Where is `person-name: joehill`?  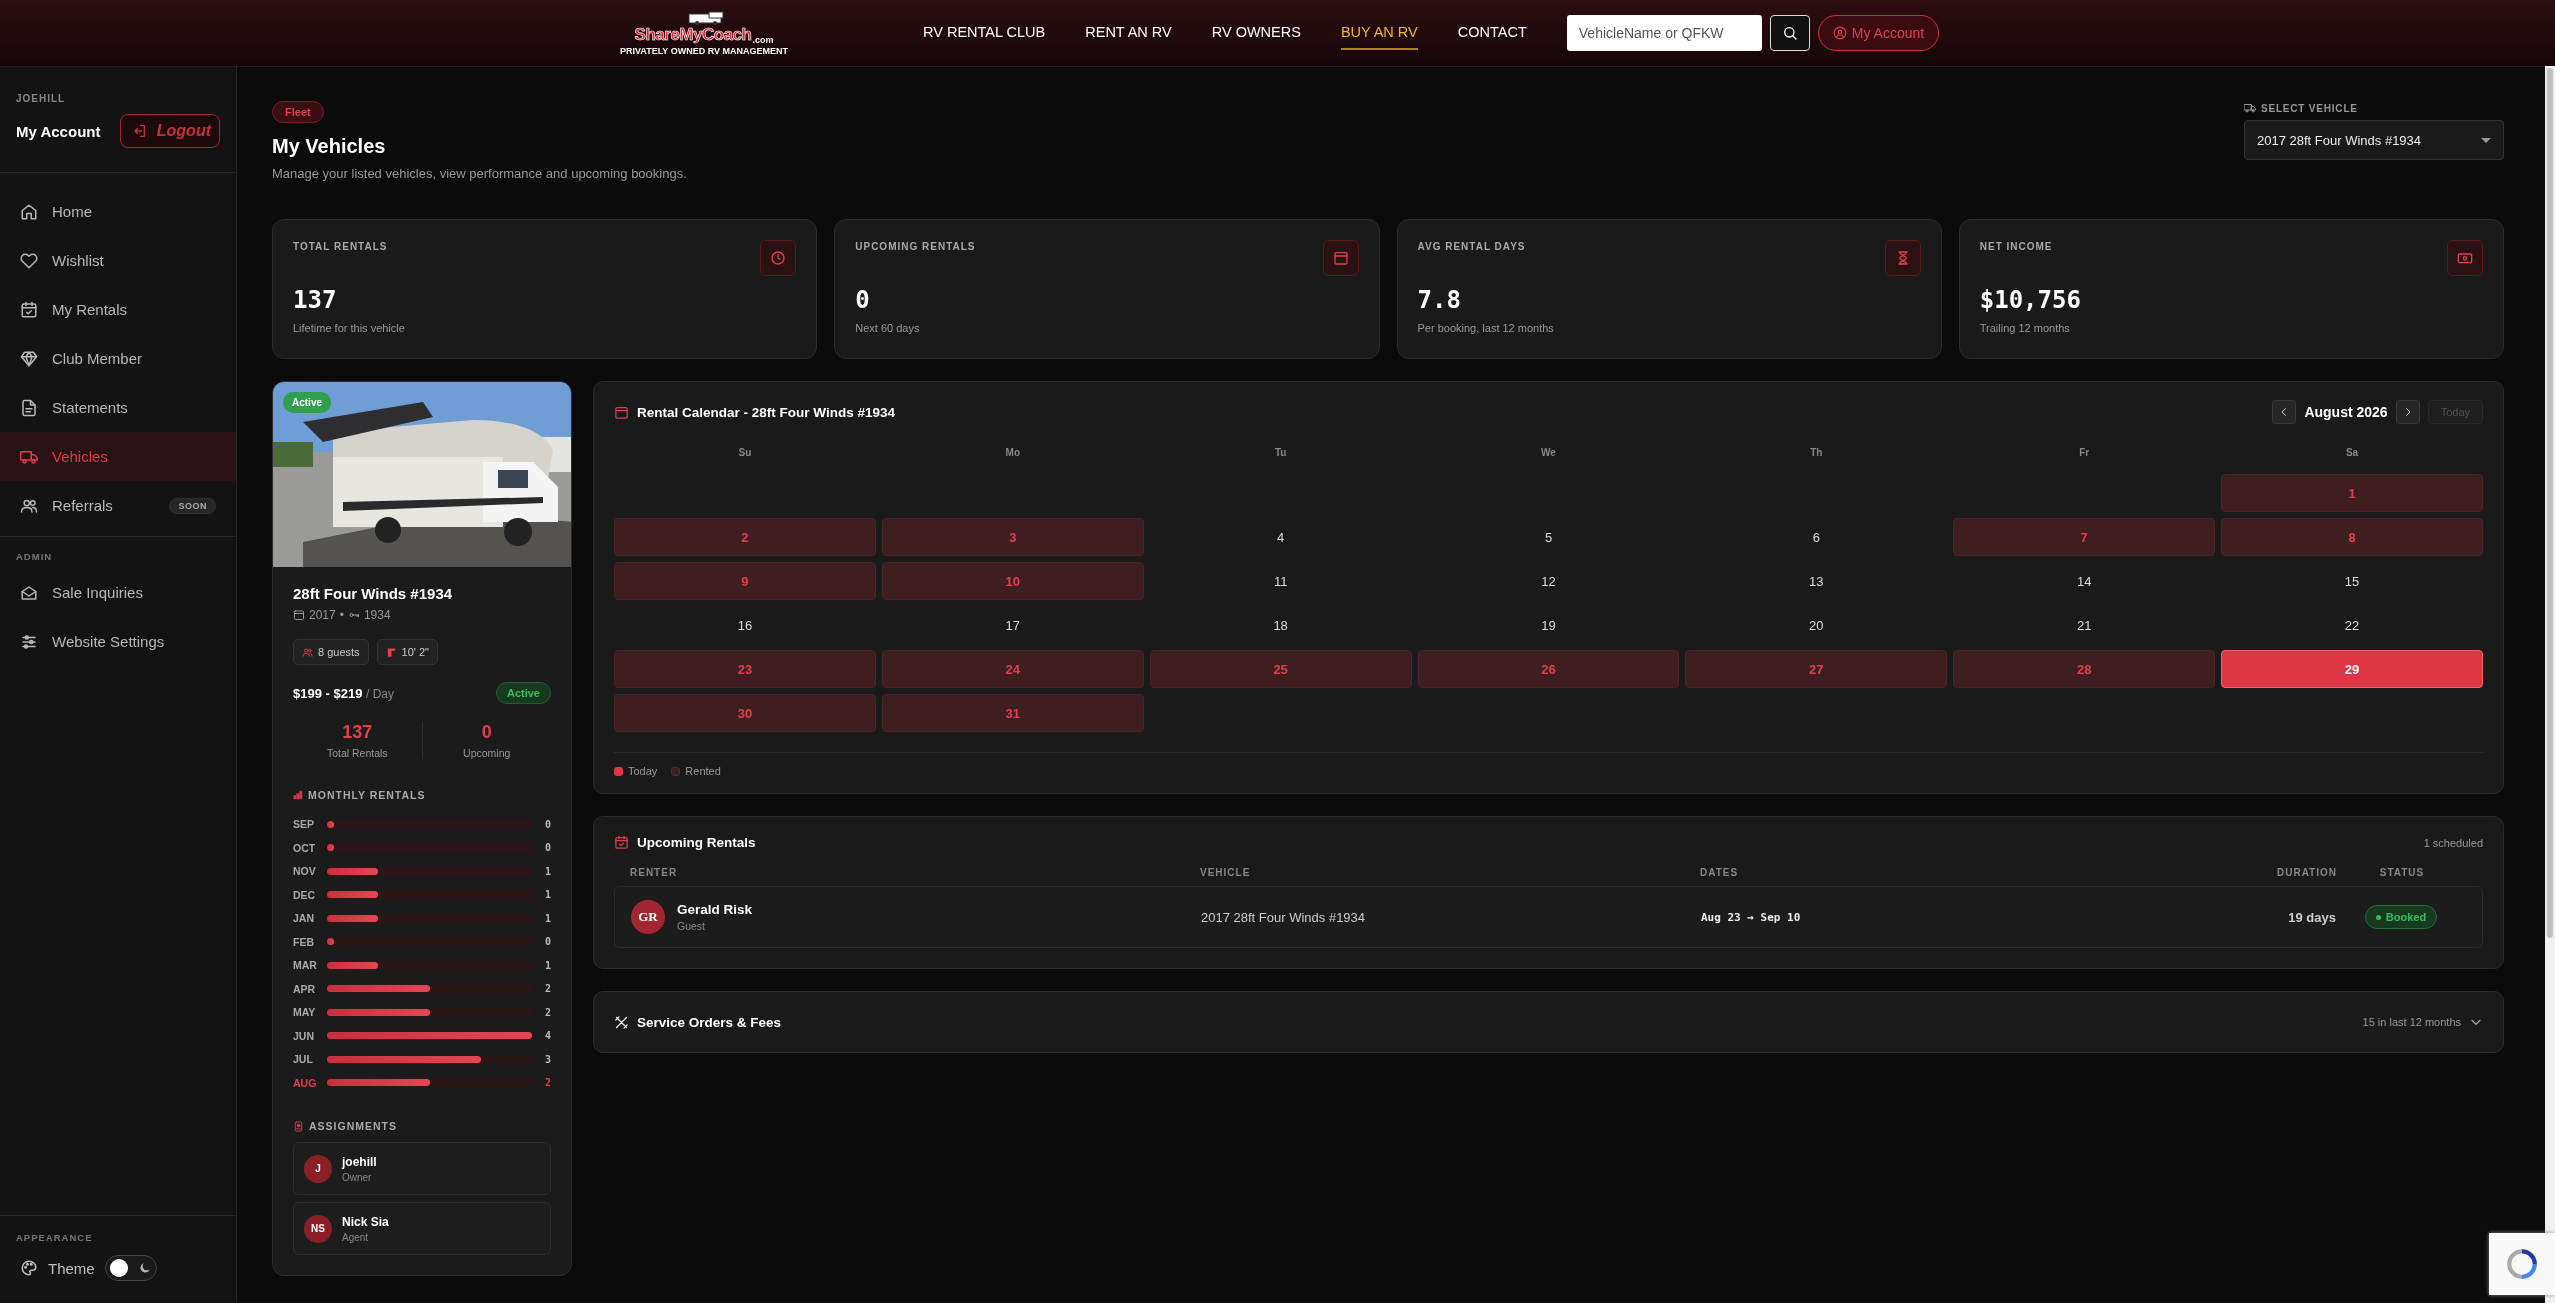
person-name: joehill is located at coordinates (359, 1161).